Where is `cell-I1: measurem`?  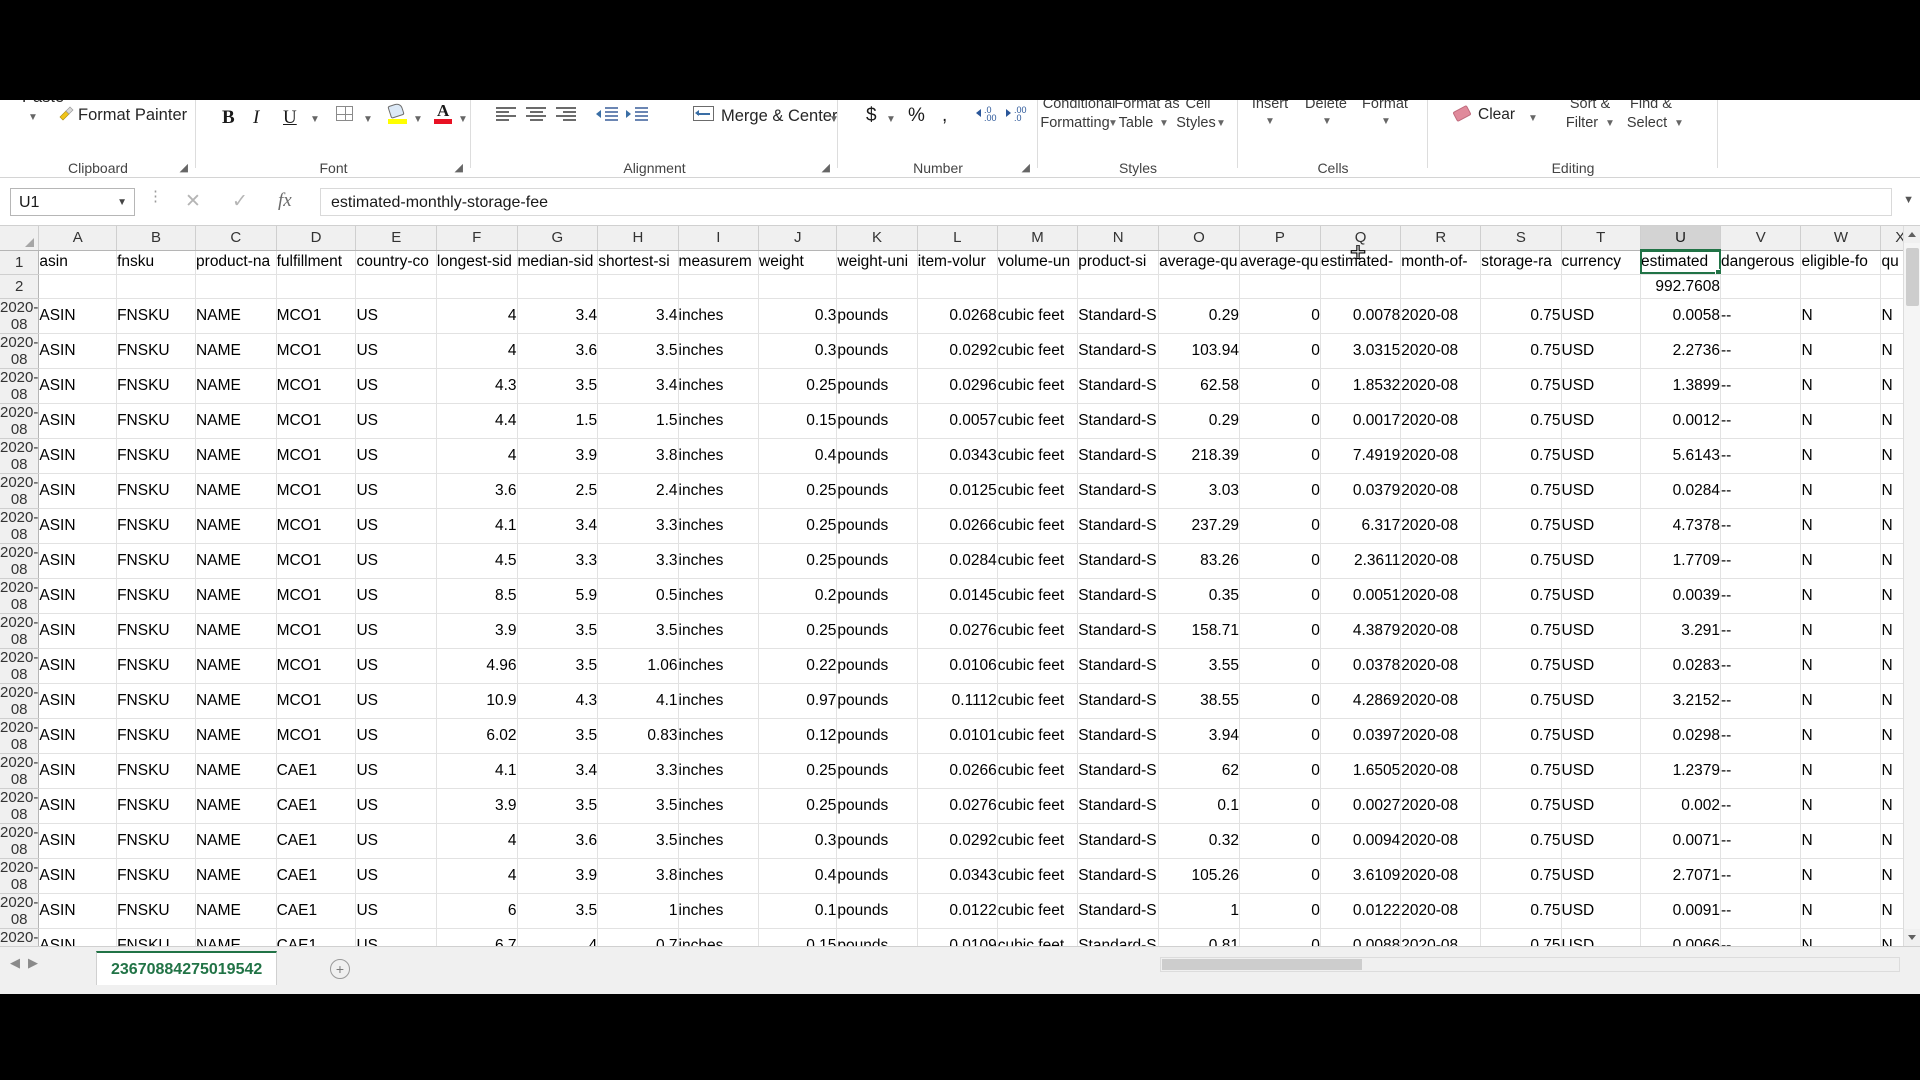
cell-I1: measurem is located at coordinates (719, 262).